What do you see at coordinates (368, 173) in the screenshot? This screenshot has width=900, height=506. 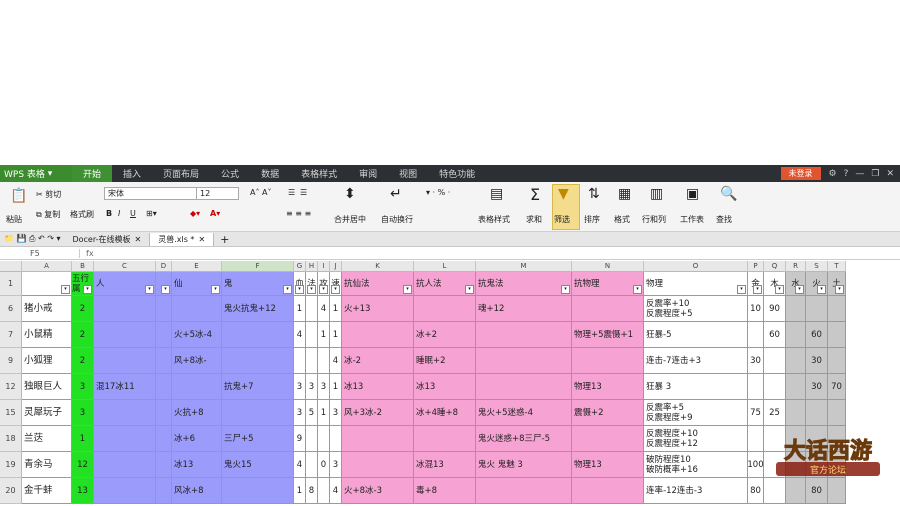 I see `menu-item: 审阅` at bounding box center [368, 173].